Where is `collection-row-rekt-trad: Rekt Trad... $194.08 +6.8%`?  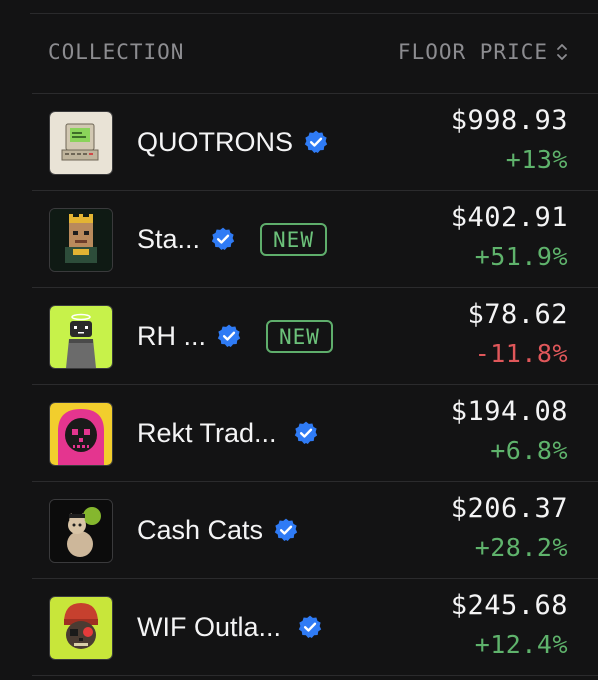
collection-row-rekt-trad: Rekt Trad... $194.08 +6.8% is located at coordinates (315, 432).